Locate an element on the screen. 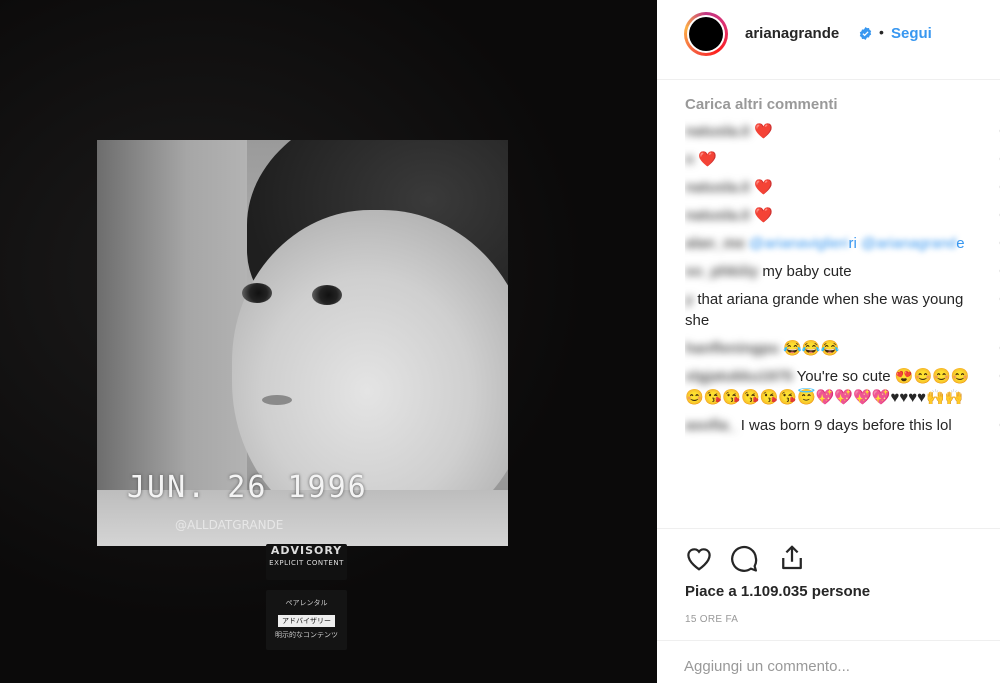 The width and height of the screenshot is (1000, 683). comment-item: asofia_ I was born 9 days before this lol is located at coordinates (842, 425).